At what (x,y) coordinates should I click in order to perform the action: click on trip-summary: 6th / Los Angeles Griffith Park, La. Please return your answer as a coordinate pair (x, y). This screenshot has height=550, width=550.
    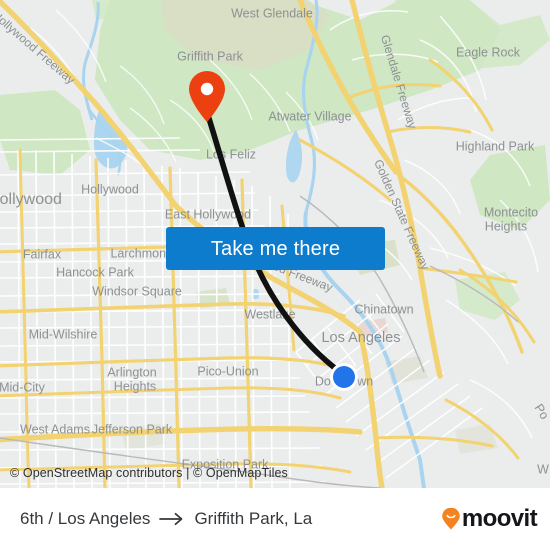
    Looking at the image, I should click on (166, 519).